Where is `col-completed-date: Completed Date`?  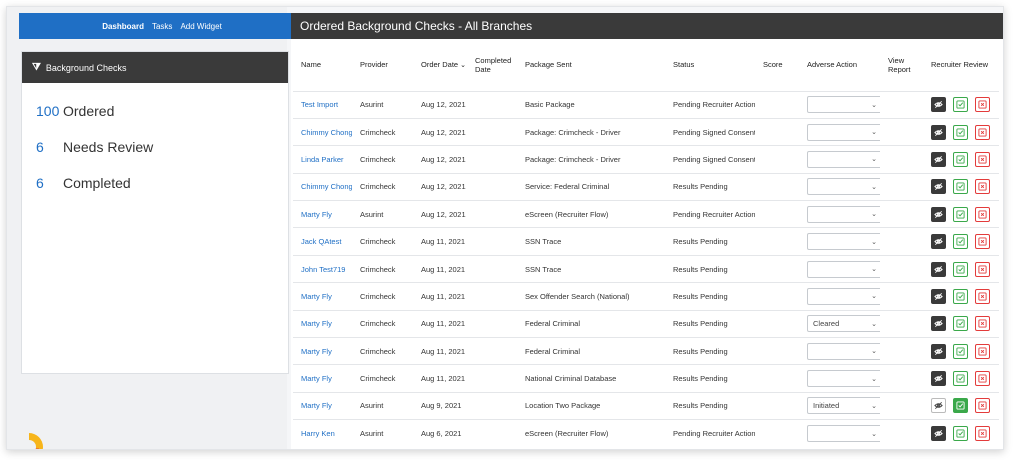
col-completed-date: Completed Date is located at coordinates (492, 65).